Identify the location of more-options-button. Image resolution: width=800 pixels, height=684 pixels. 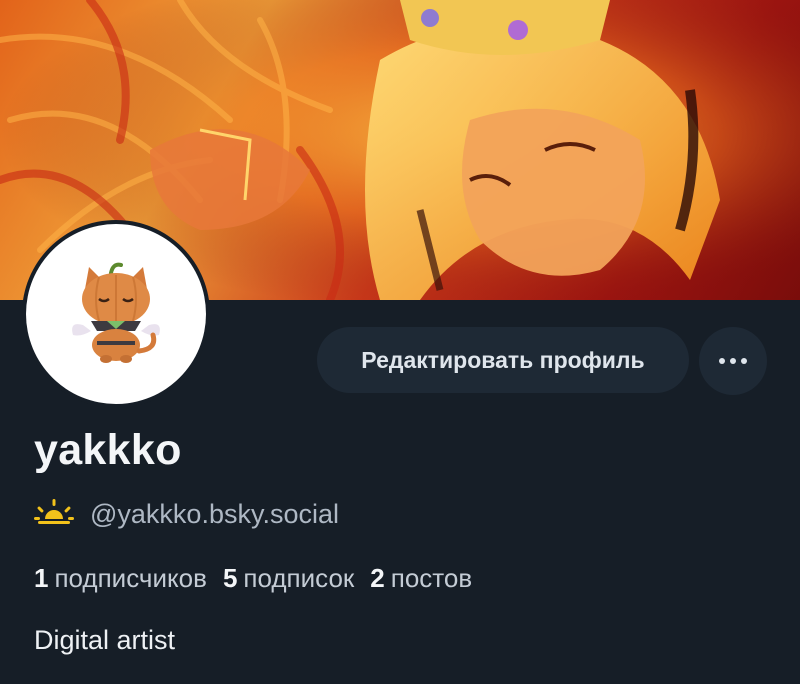
(733, 361).